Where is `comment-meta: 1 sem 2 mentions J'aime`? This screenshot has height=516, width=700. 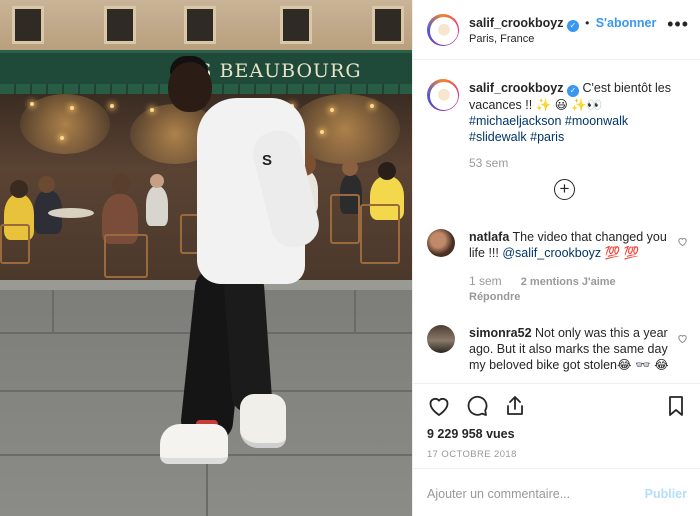
comment-meta: 1 sem 2 mentions J'aime is located at coordinates (542, 281).